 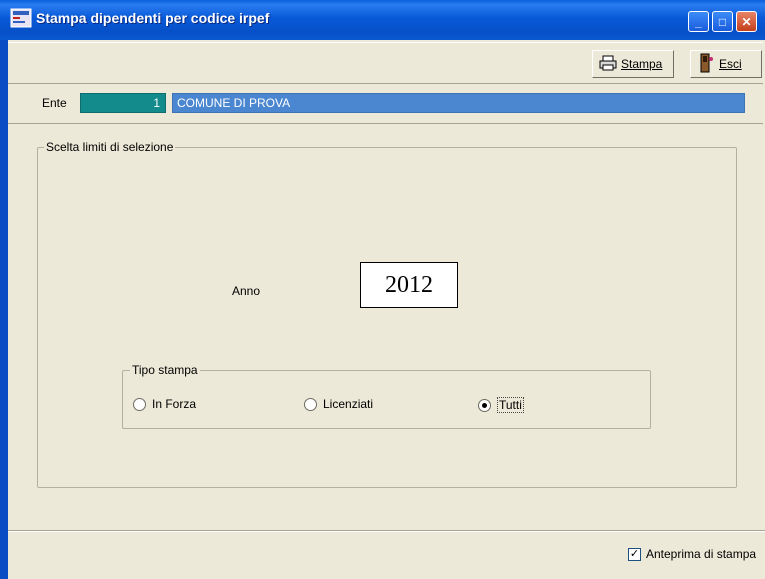 I want to click on minimize-button: _, so click(x=698, y=21).